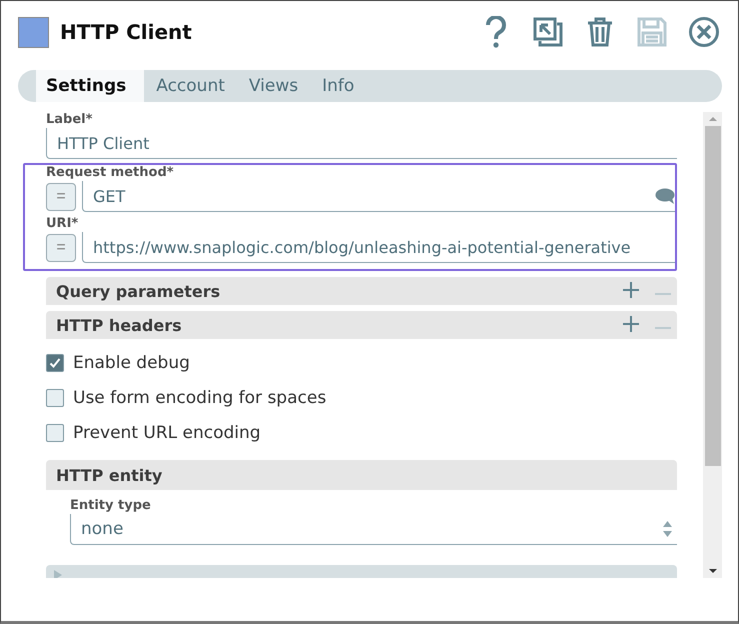 The width and height of the screenshot is (739, 624). I want to click on save-icon, so click(652, 32).